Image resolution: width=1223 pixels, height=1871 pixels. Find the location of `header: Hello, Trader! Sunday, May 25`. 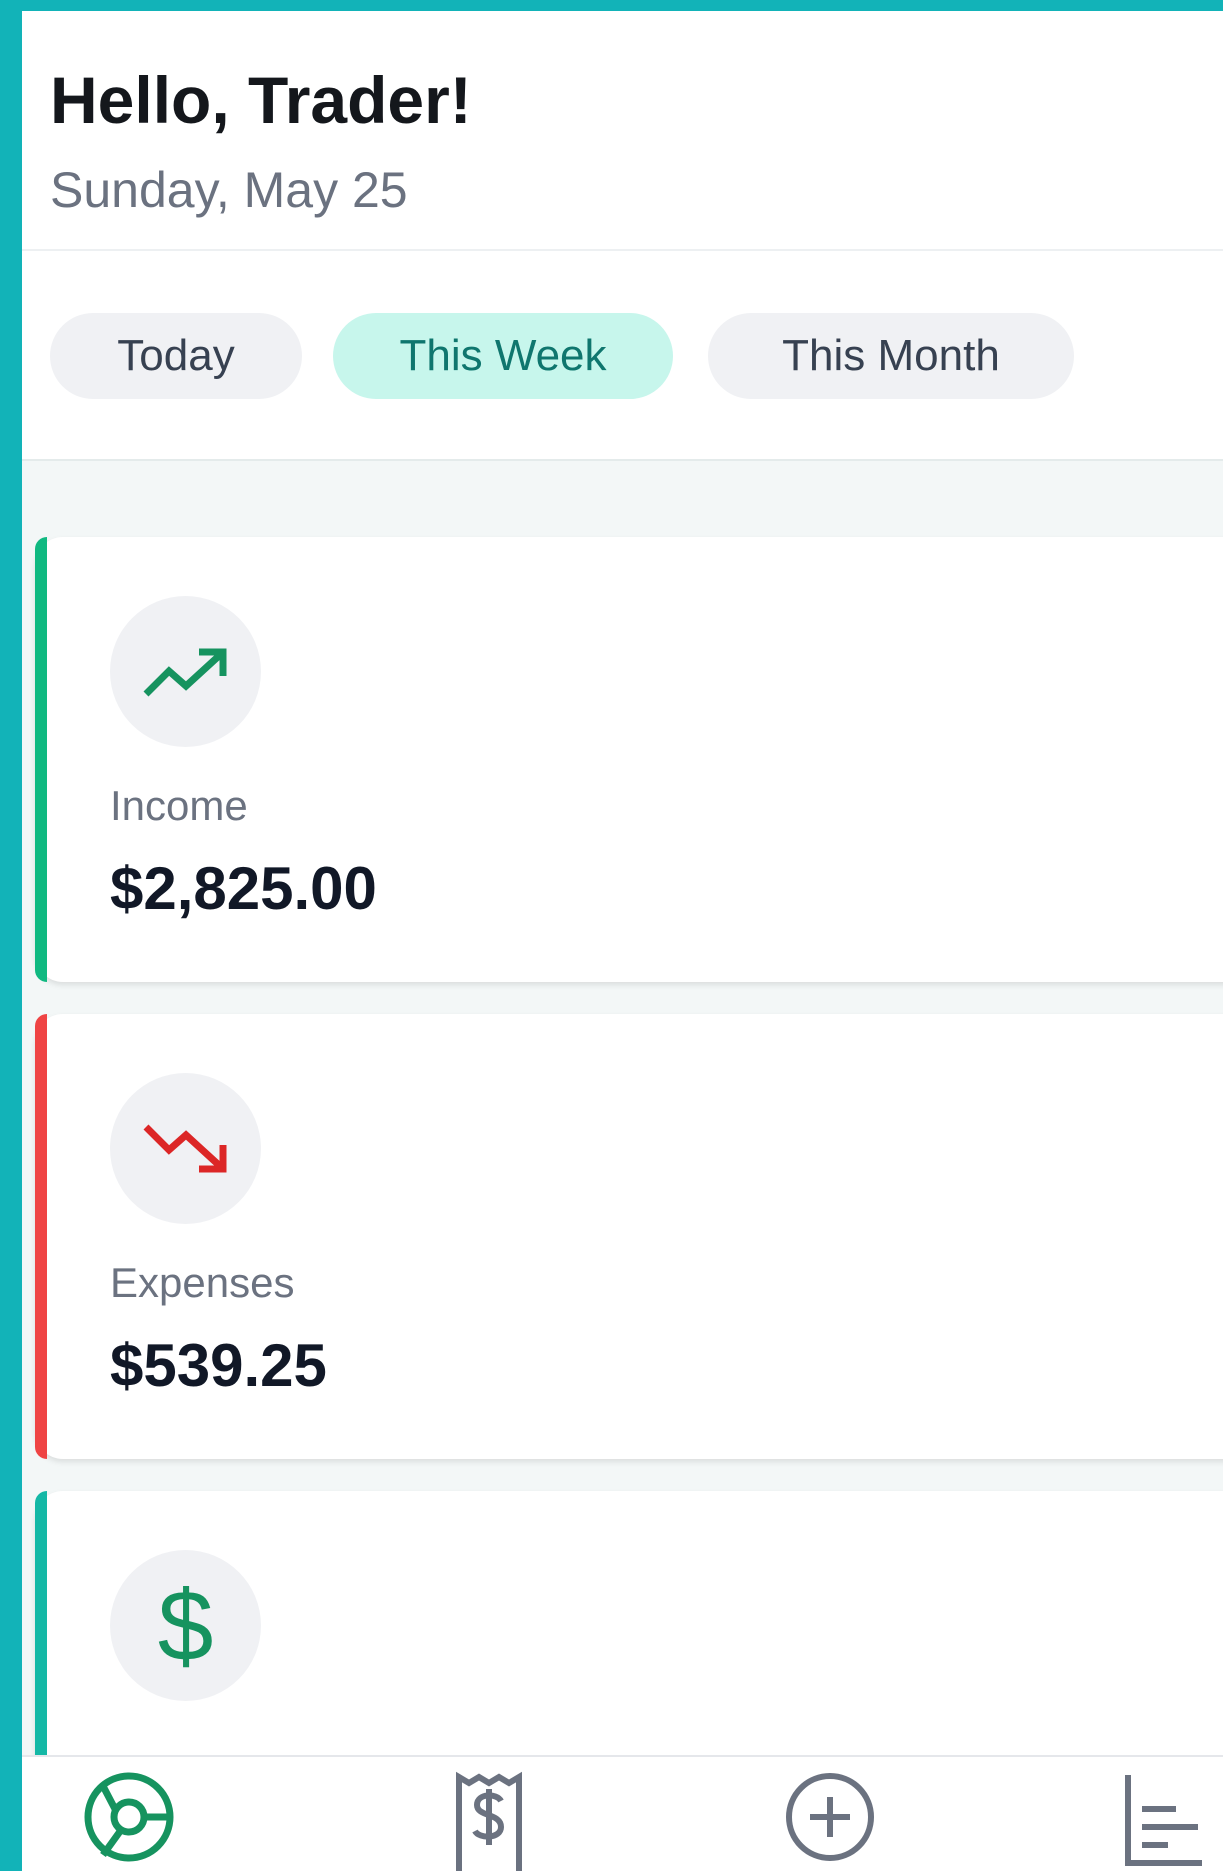

header: Hello, Trader! Sunday, May 25 is located at coordinates (622, 131).